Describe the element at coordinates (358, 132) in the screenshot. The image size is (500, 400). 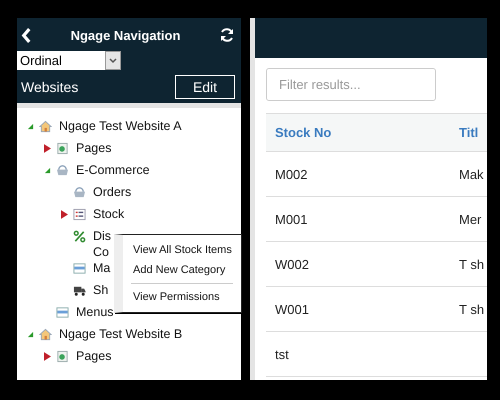
I see `column-header: Stock No` at that location.